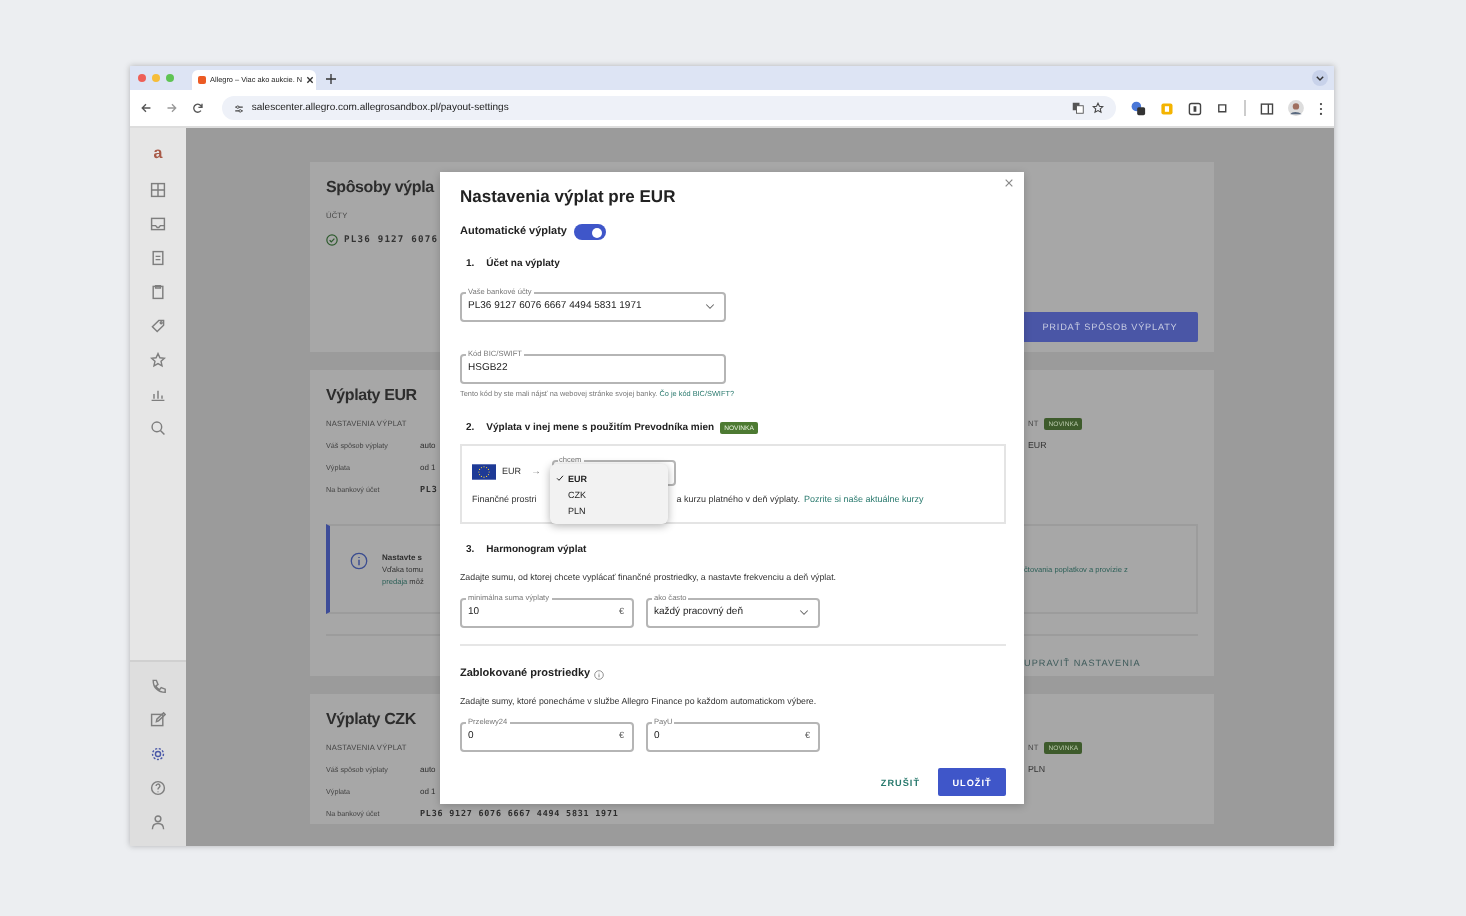  Describe the element at coordinates (371, 395) in the screenshot. I see `card-title: Výplaty EUR` at that location.